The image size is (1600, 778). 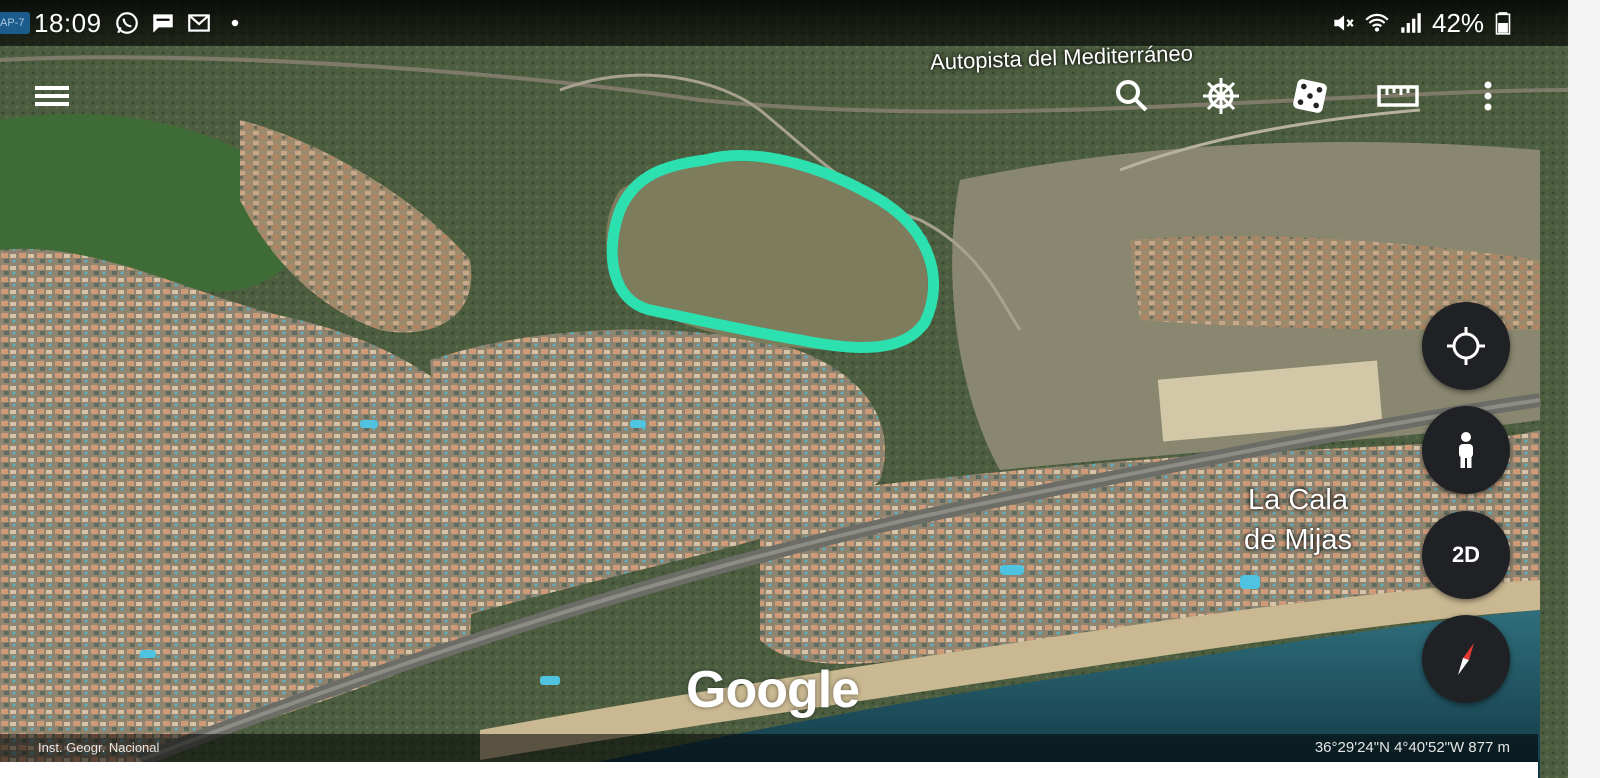 I want to click on place-label-line1: La Cala, so click(x=1298, y=500).